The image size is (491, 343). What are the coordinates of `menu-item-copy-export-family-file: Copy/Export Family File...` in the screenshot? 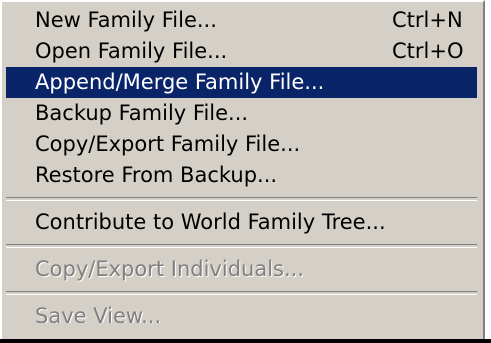 It's located at (241, 144).